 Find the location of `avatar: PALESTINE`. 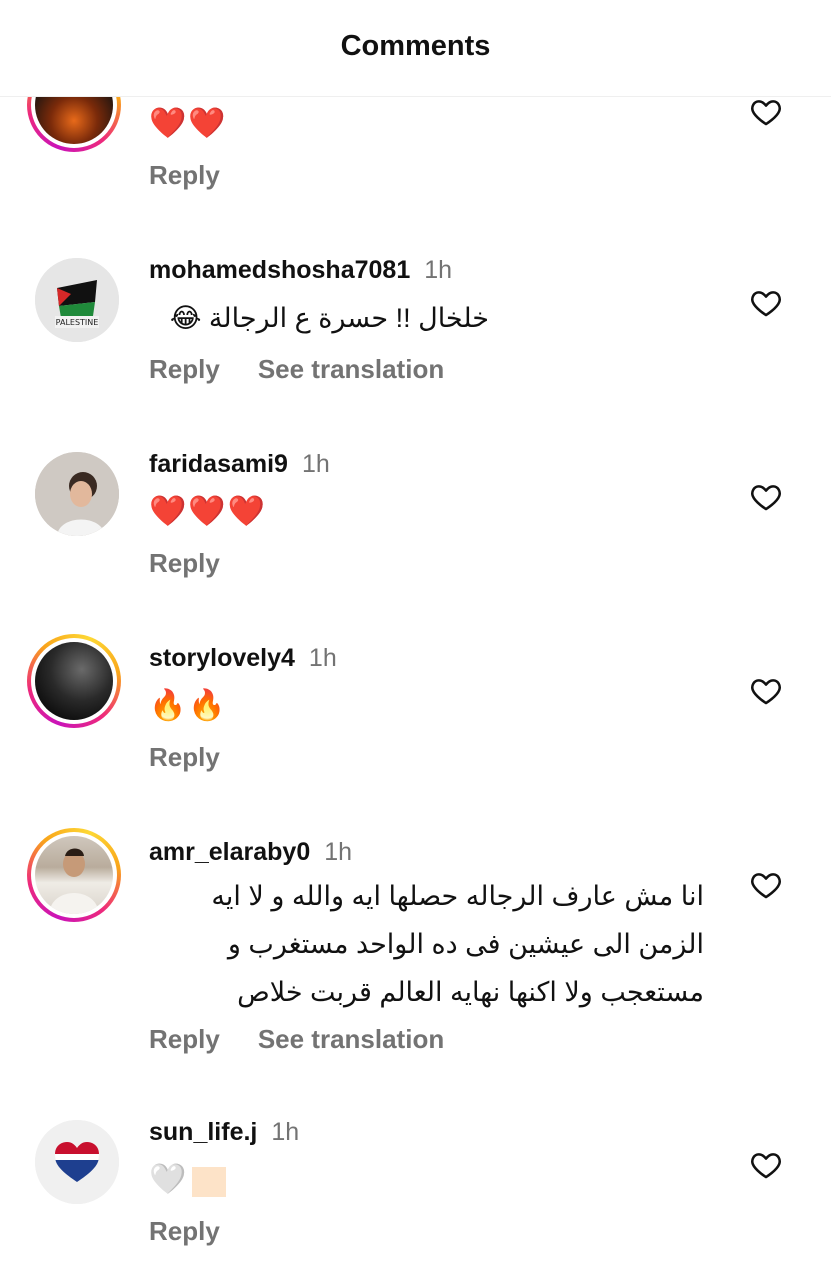

avatar: PALESTINE is located at coordinates (77, 300).